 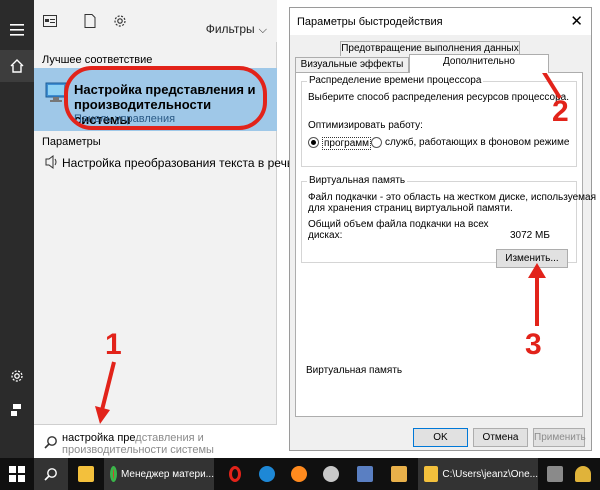 What do you see at coordinates (530, 235) in the screenshot?
I see `paging-total-value: 3072 МБ` at bounding box center [530, 235].